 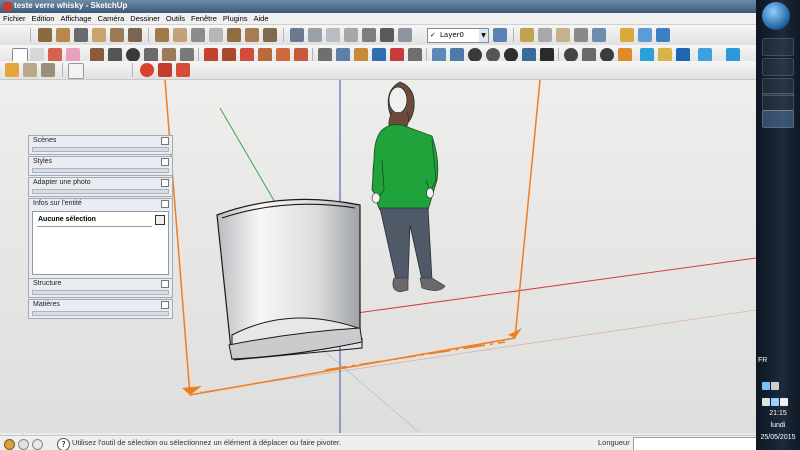 I want to click on credits-icon, so click(x=23, y=444).